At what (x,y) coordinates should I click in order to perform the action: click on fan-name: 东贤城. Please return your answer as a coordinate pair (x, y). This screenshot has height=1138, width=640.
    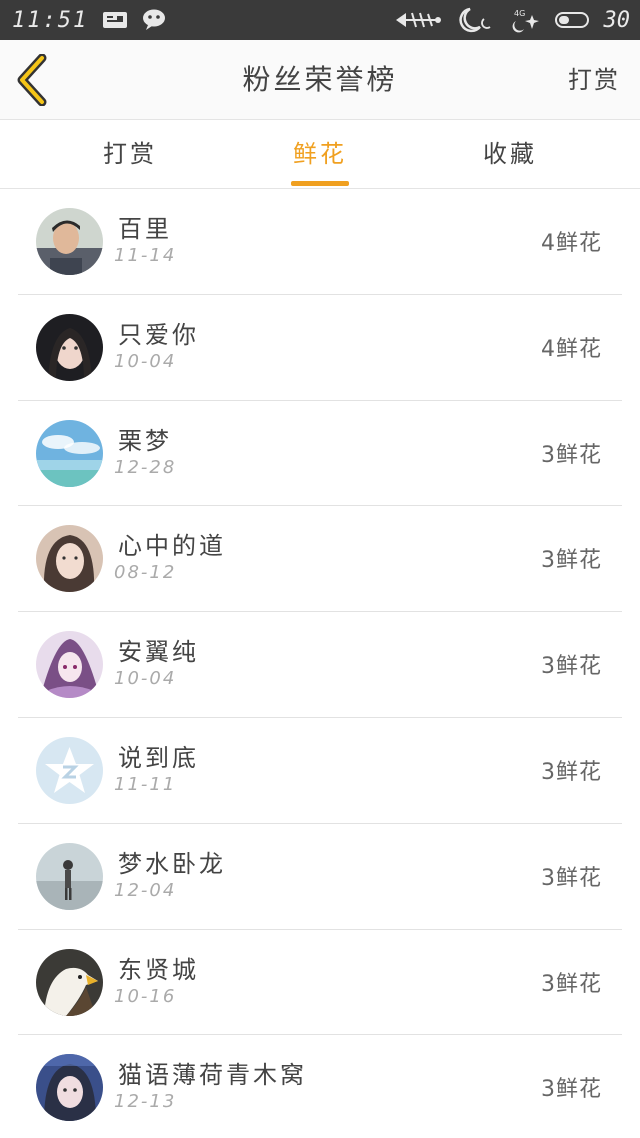
    Looking at the image, I should click on (158, 969).